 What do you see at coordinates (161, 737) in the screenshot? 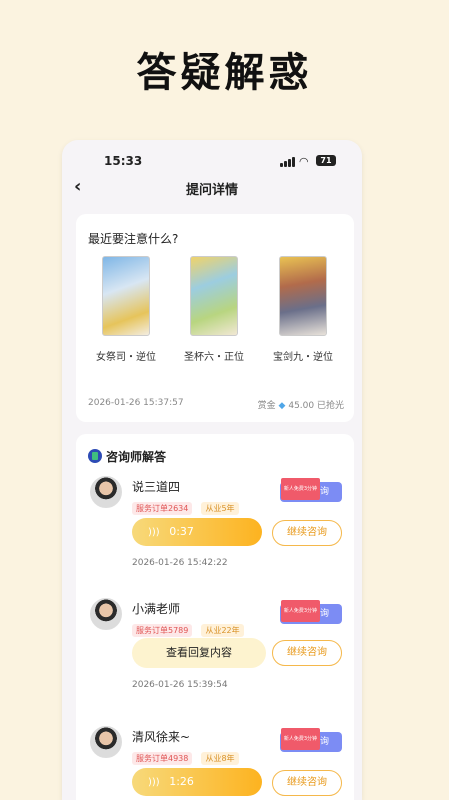
I see `consultant-name: 清风徐来~` at bounding box center [161, 737].